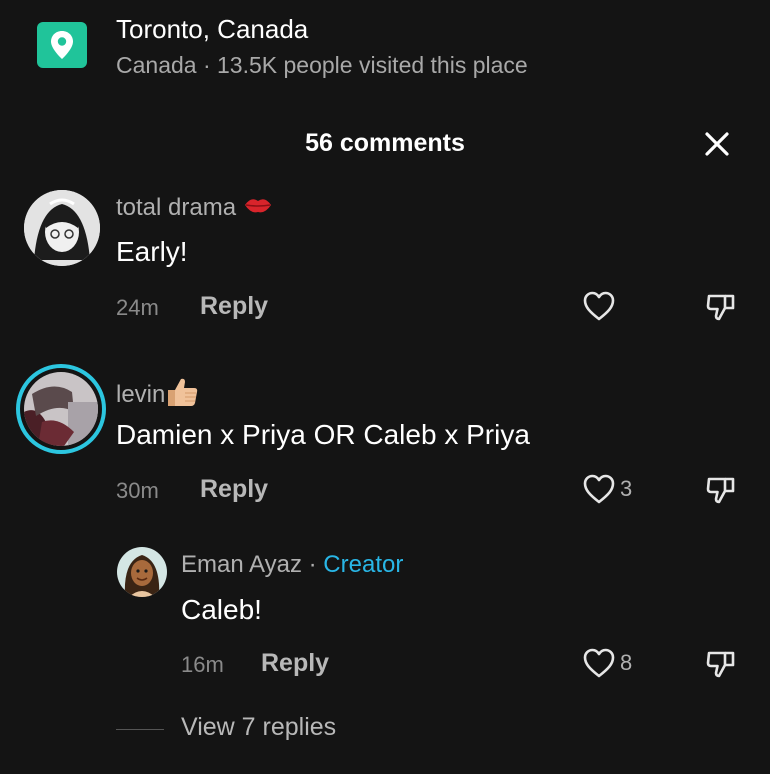  Describe the element at coordinates (194, 208) in the screenshot. I see `comment-username: total drama` at that location.